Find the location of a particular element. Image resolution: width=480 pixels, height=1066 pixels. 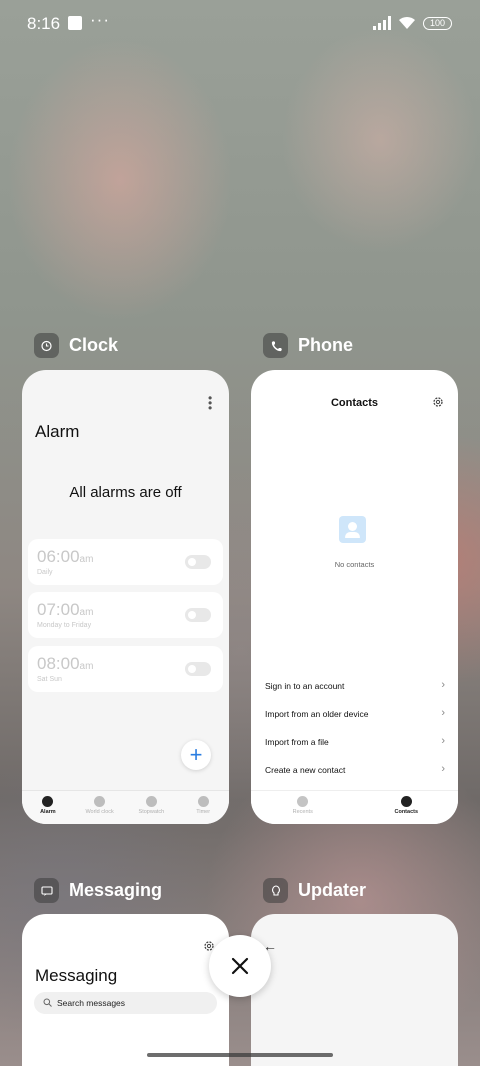

option-label: Import from a file is located at coordinates (297, 742).